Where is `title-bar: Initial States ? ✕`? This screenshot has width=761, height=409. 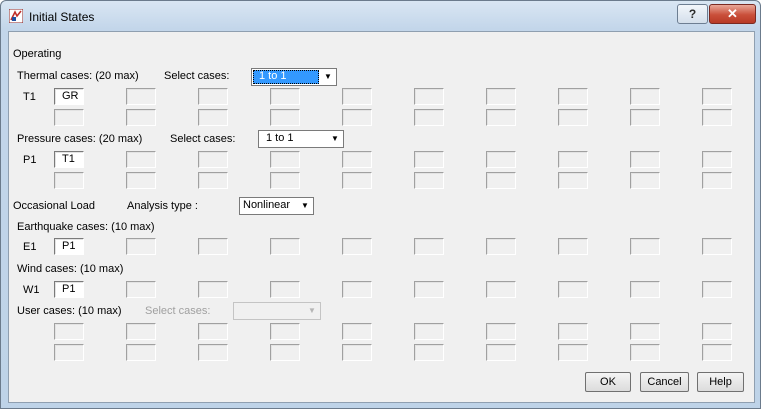
title-bar: Initial States ? ✕ is located at coordinates (380, 16).